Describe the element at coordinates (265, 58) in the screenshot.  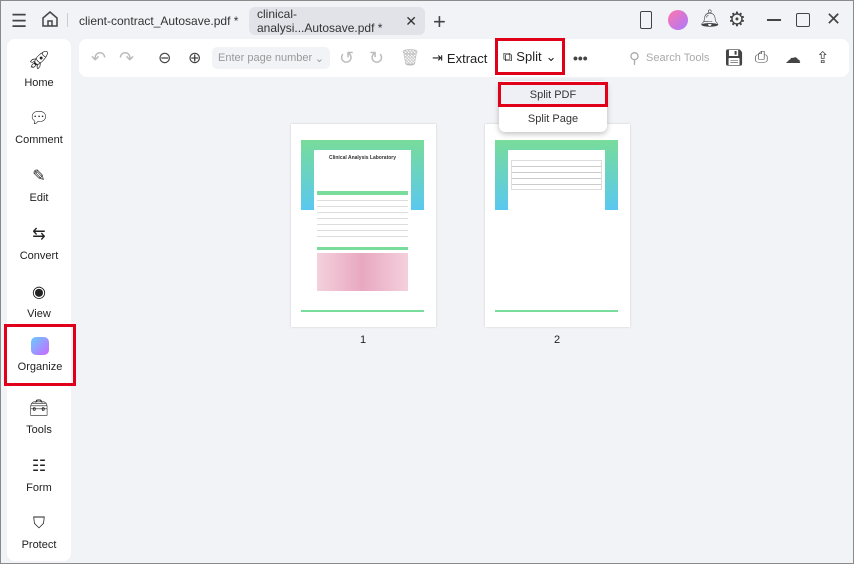
I see `page-number-placeholder: Enter page number` at that location.